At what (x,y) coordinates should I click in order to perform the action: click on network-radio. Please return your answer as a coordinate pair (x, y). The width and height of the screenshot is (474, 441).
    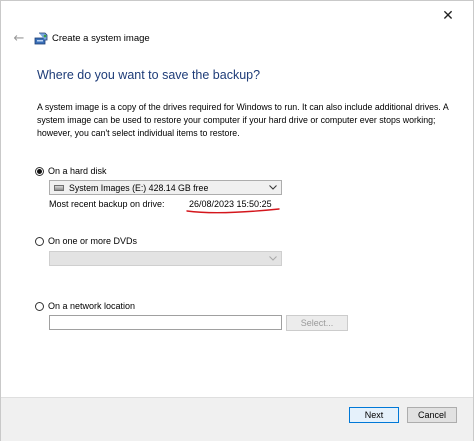
    Looking at the image, I should click on (39, 306).